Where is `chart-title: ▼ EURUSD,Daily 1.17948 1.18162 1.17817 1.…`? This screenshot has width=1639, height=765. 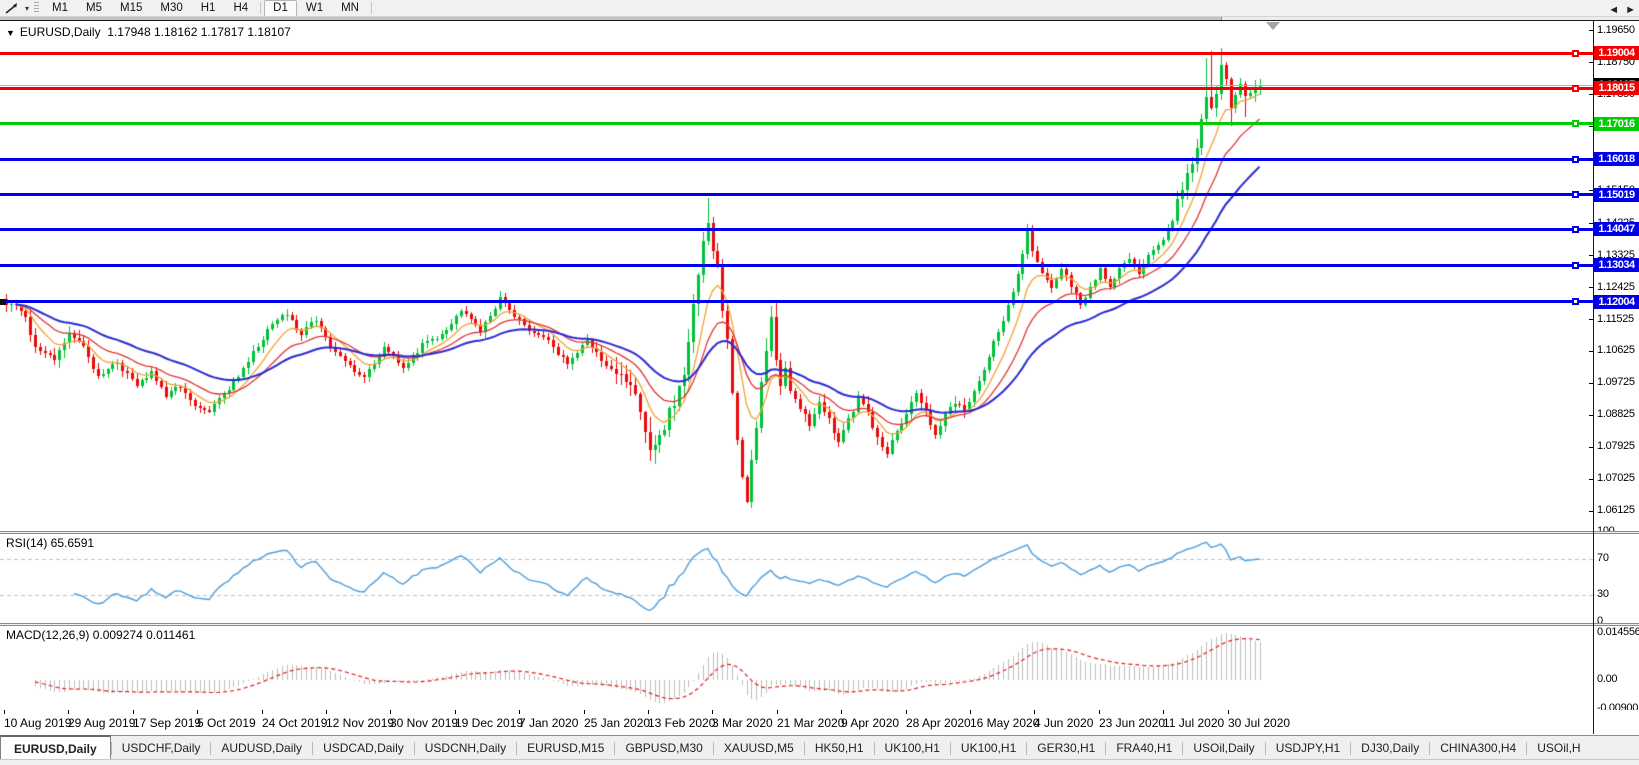
chart-title: ▼ EURUSD,Daily 1.17948 1.18162 1.17817 1.… is located at coordinates (148, 32).